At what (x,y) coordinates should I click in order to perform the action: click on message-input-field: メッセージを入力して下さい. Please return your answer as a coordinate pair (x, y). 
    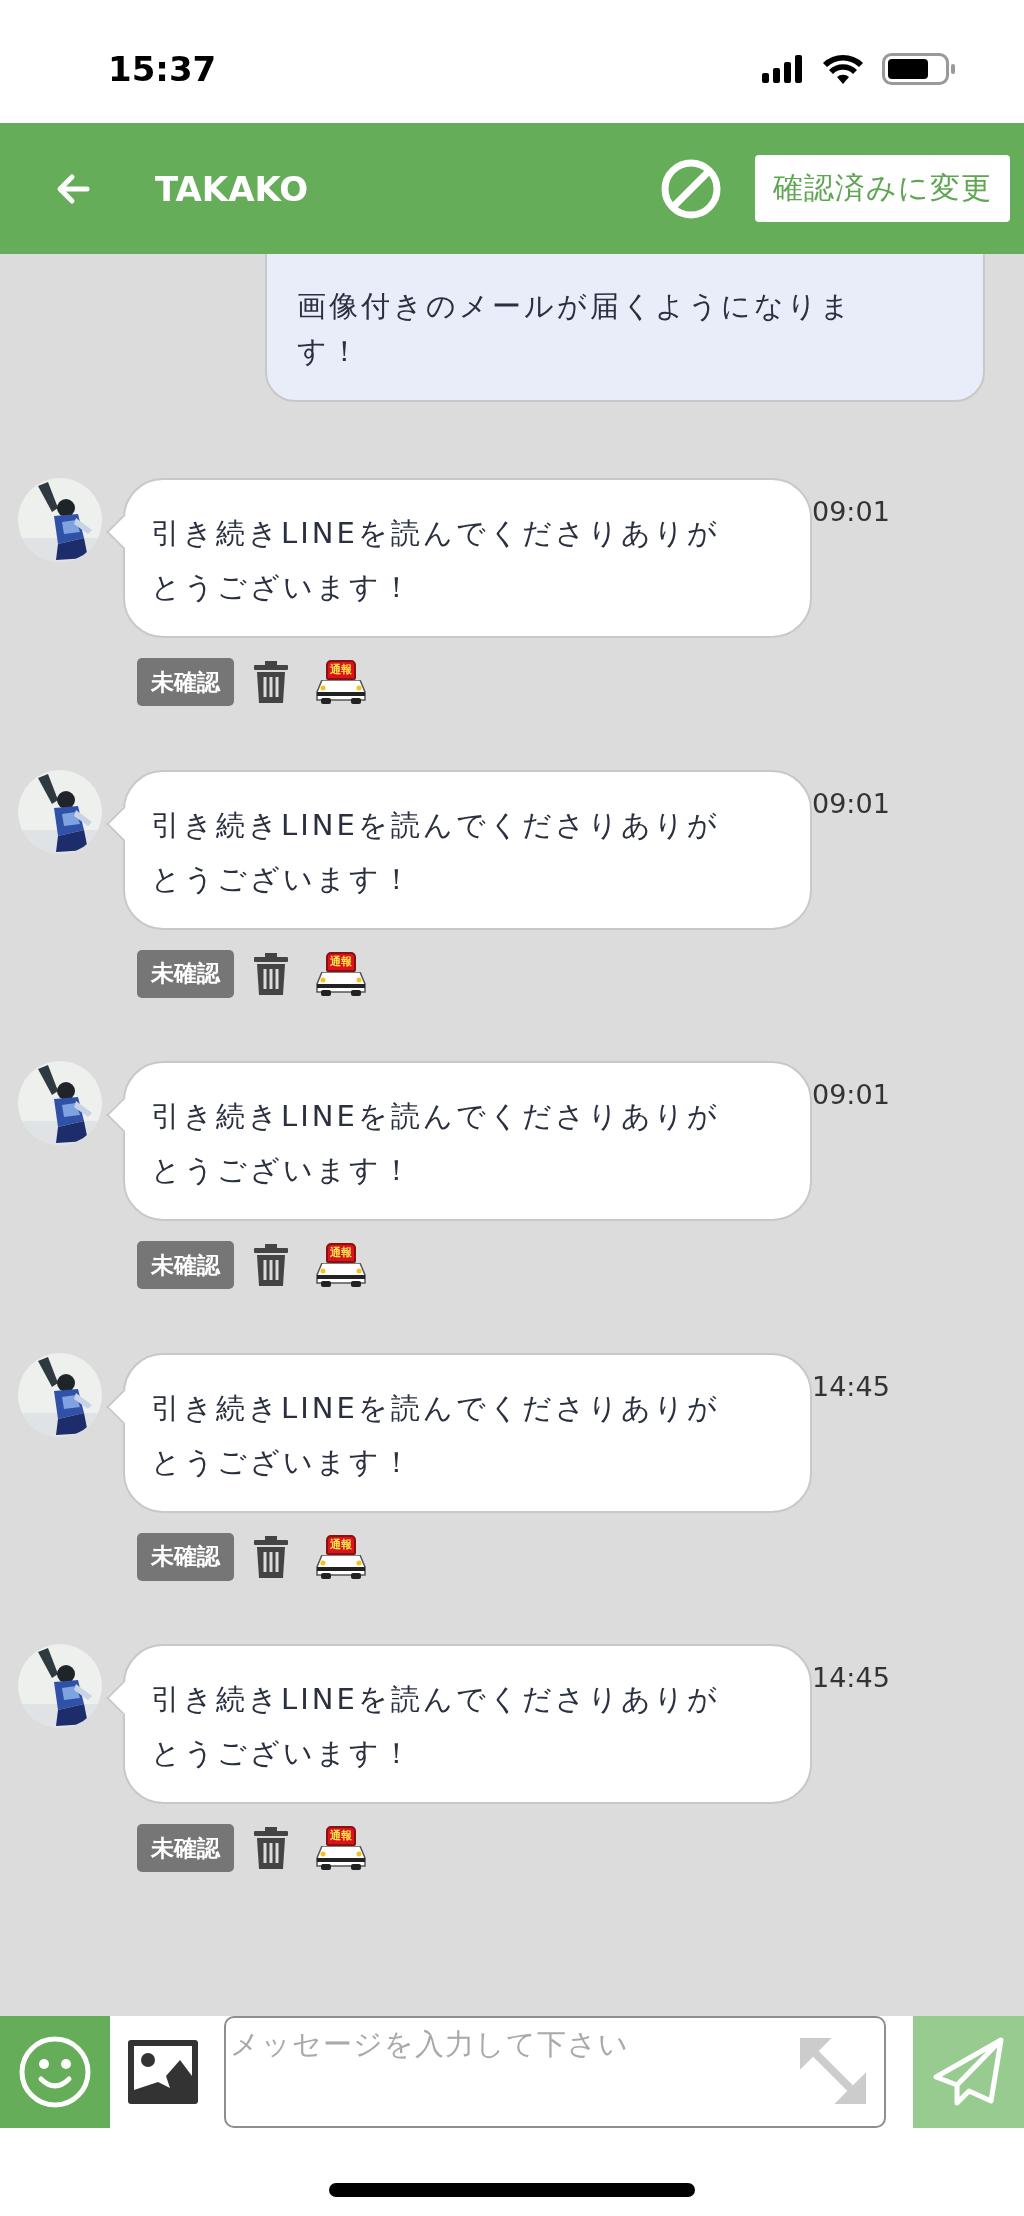
    Looking at the image, I should click on (555, 2072).